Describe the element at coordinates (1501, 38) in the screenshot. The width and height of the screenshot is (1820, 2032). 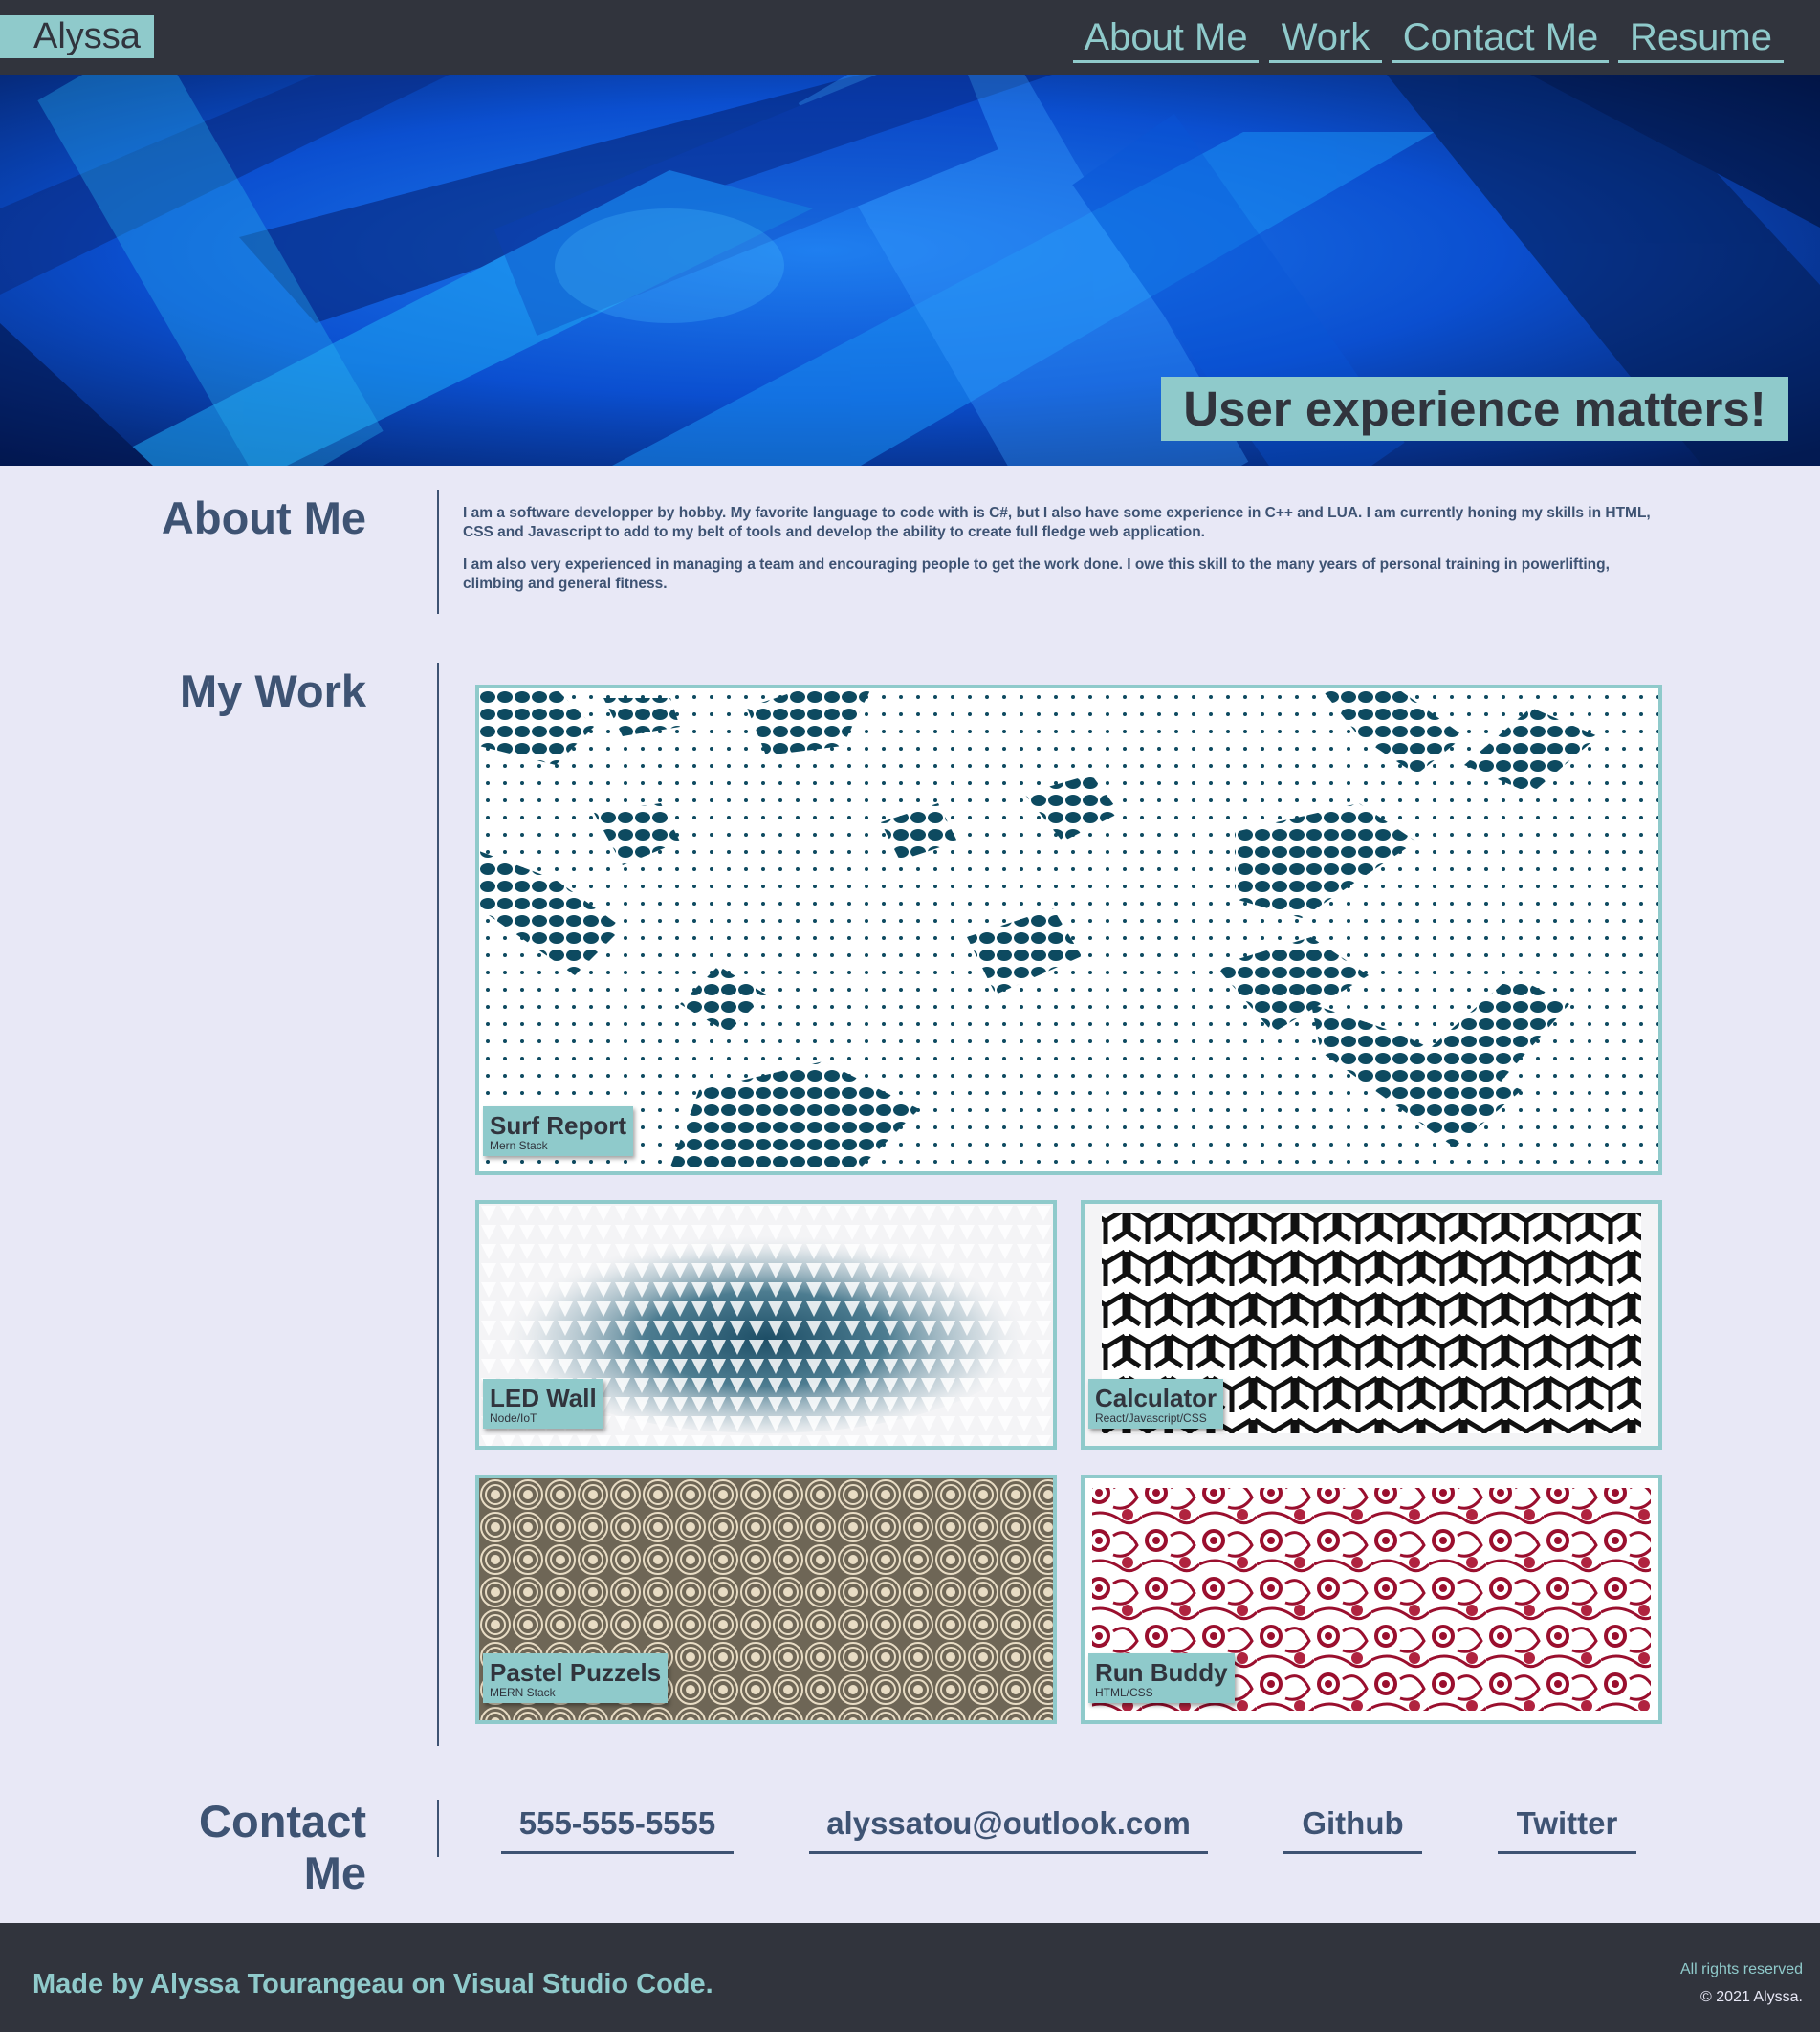
I see `nav-contact-me: Contact Me` at that location.